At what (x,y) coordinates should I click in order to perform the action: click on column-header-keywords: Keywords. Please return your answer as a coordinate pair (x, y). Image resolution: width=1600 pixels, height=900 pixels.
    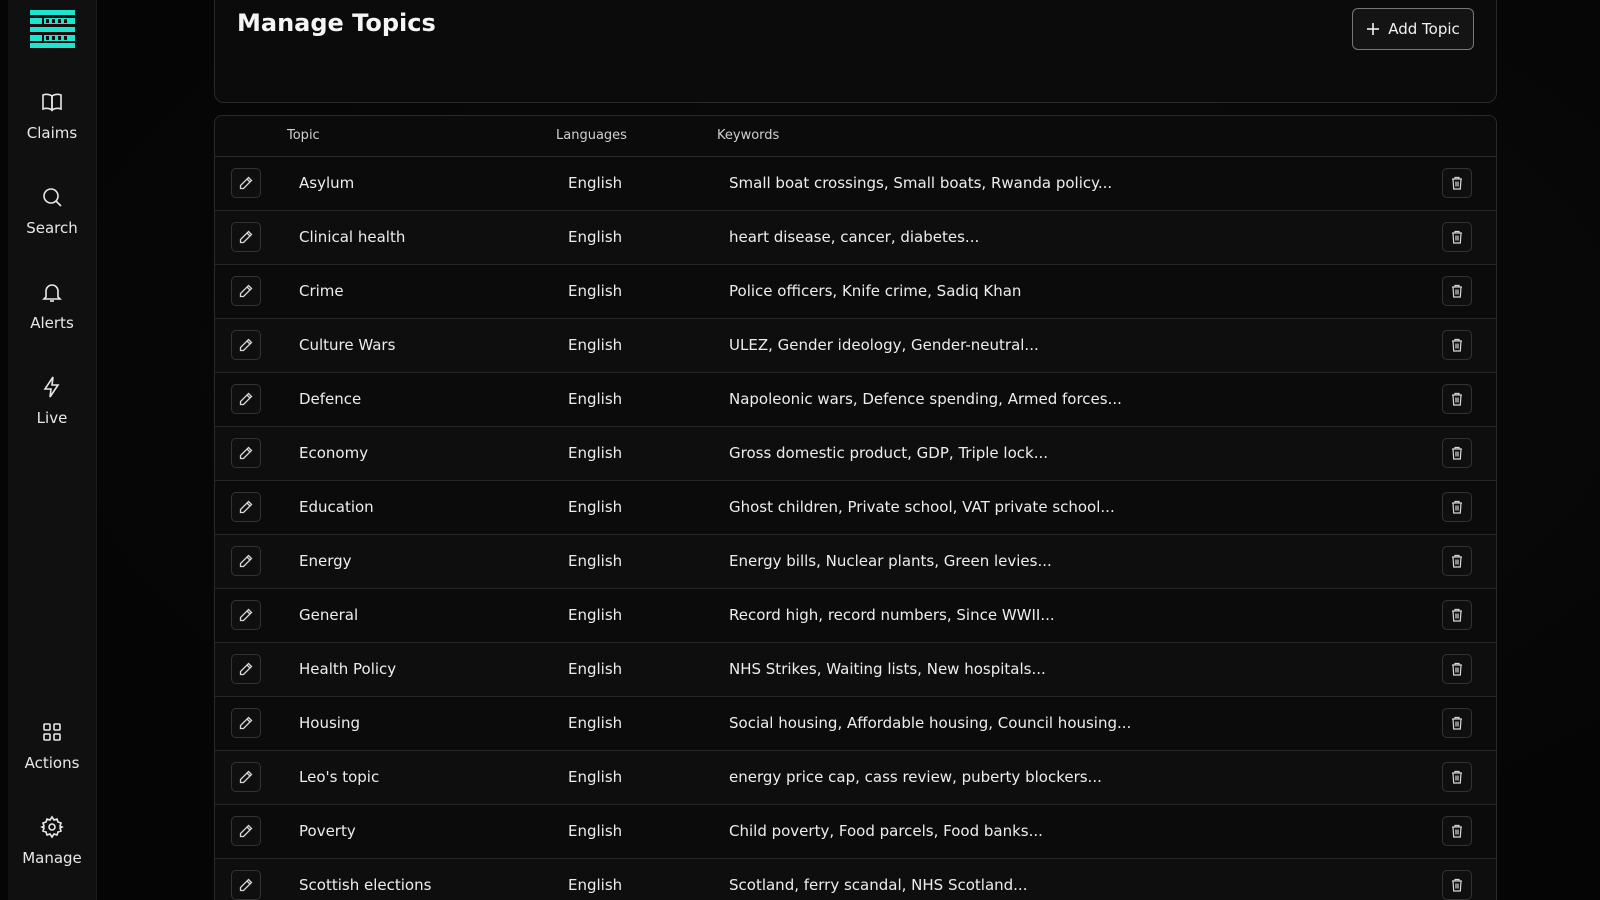
    Looking at the image, I should click on (748, 135).